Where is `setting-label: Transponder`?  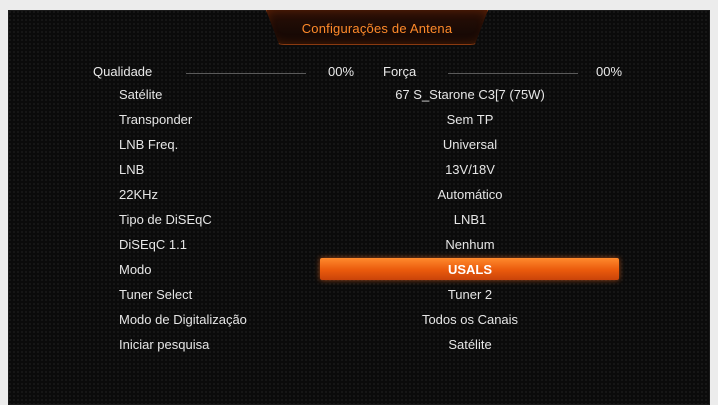
setting-label: Transponder is located at coordinates (156, 119).